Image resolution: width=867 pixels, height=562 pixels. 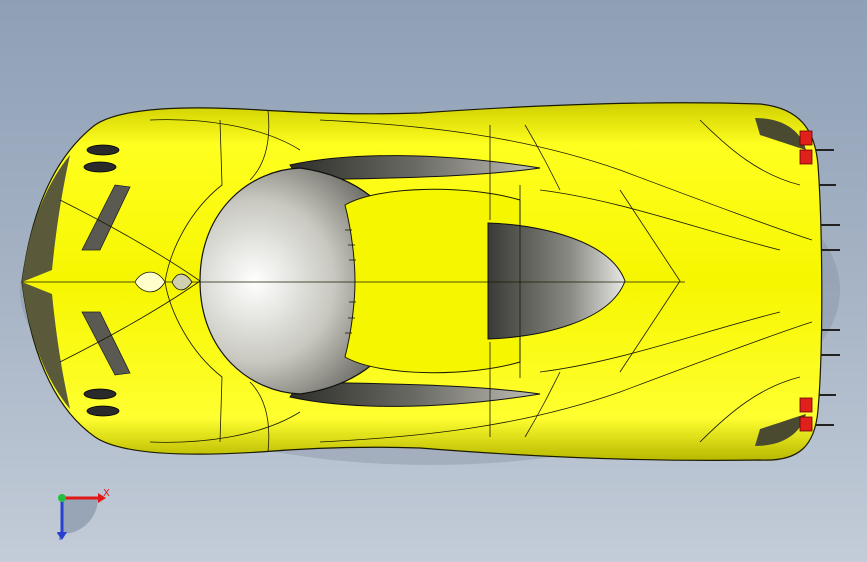 What do you see at coordinates (80, 515) in the screenshot?
I see `coordinate-triad: X Y` at bounding box center [80, 515].